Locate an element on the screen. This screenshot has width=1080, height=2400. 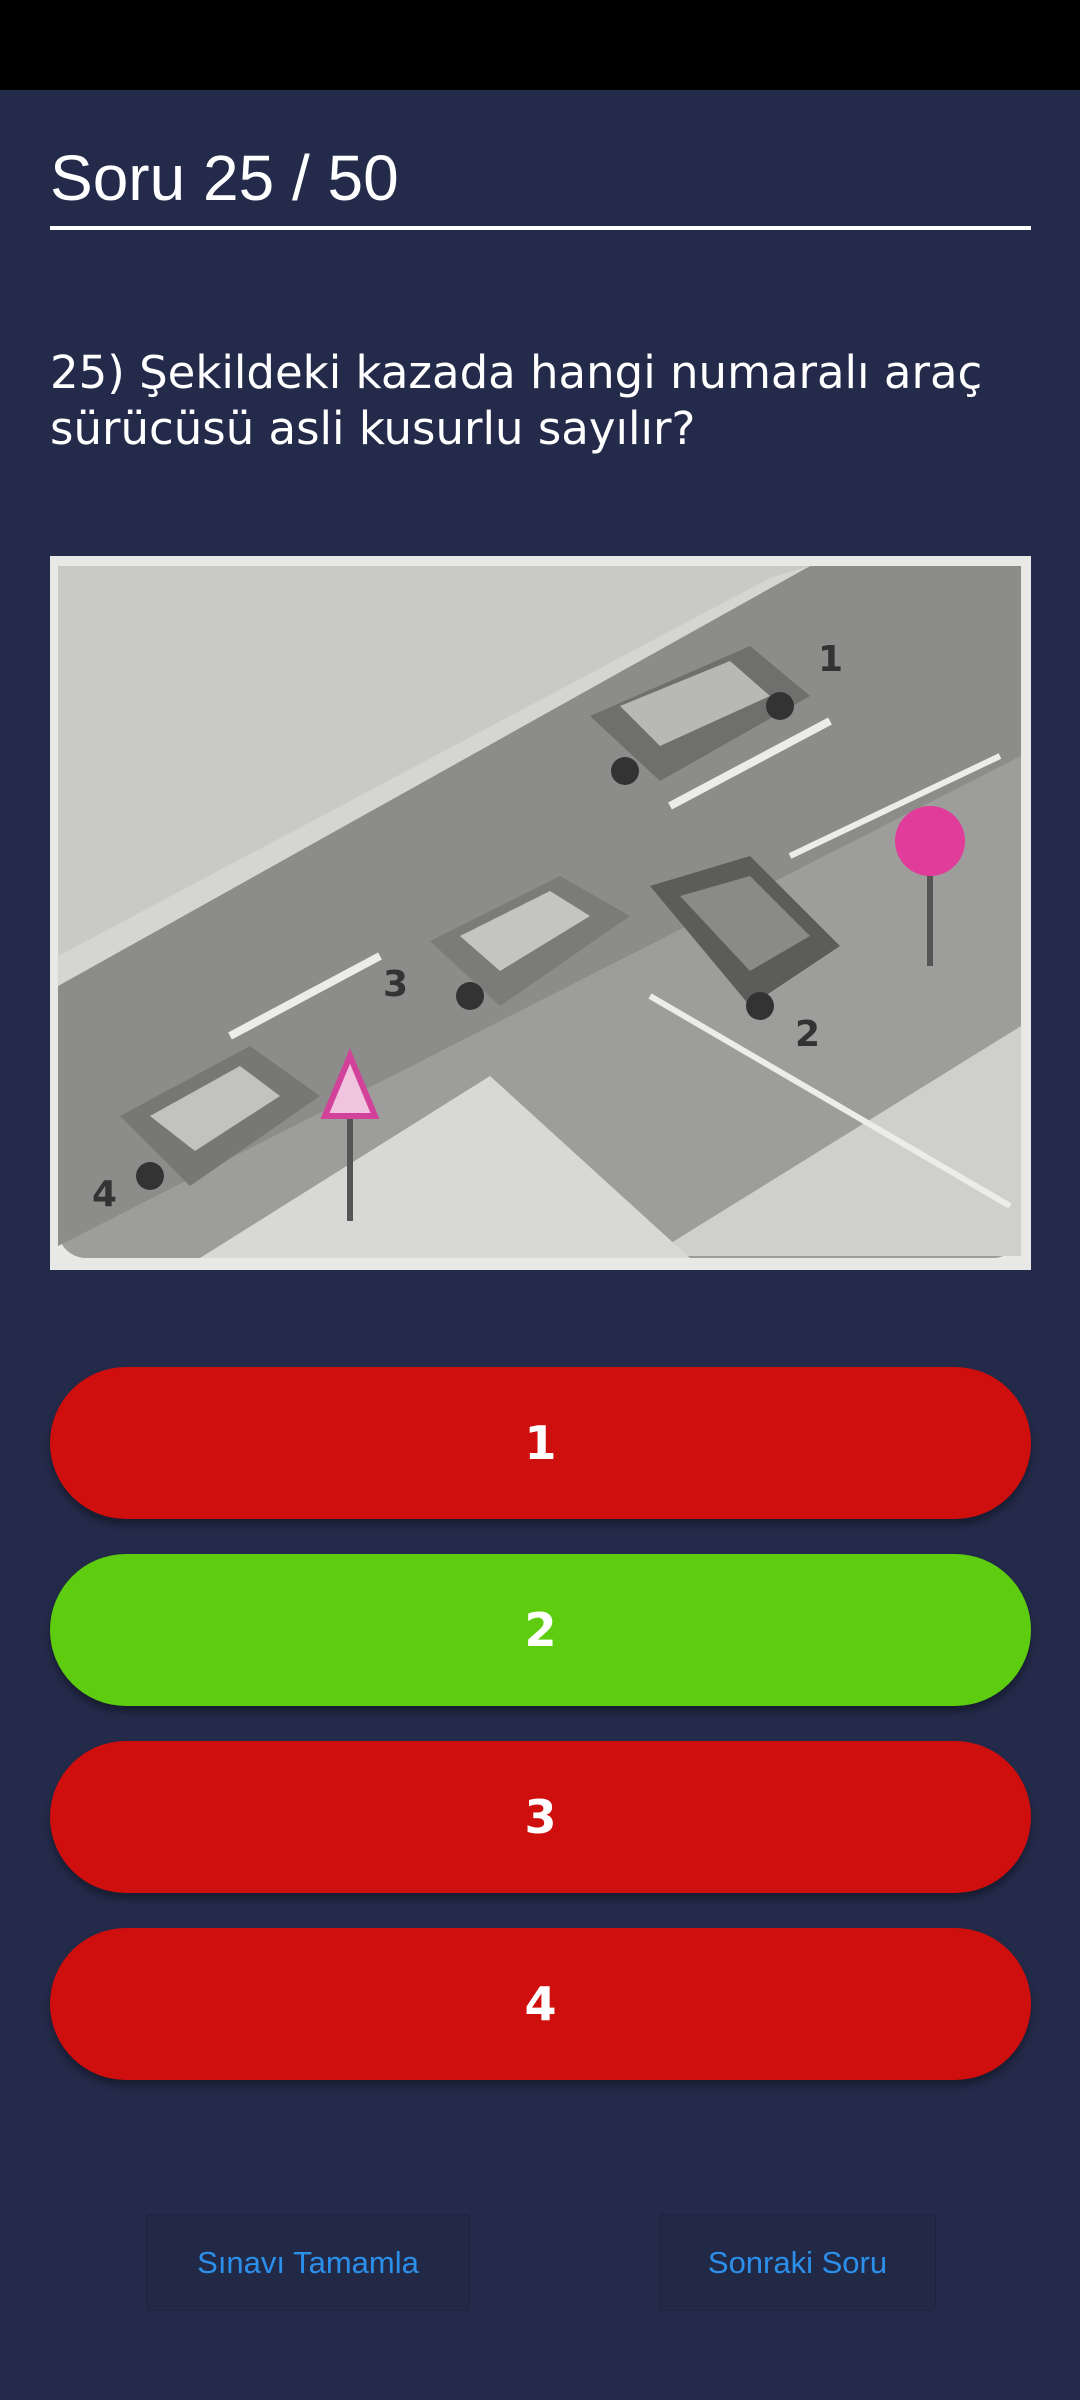
header-divider is located at coordinates (540, 228).